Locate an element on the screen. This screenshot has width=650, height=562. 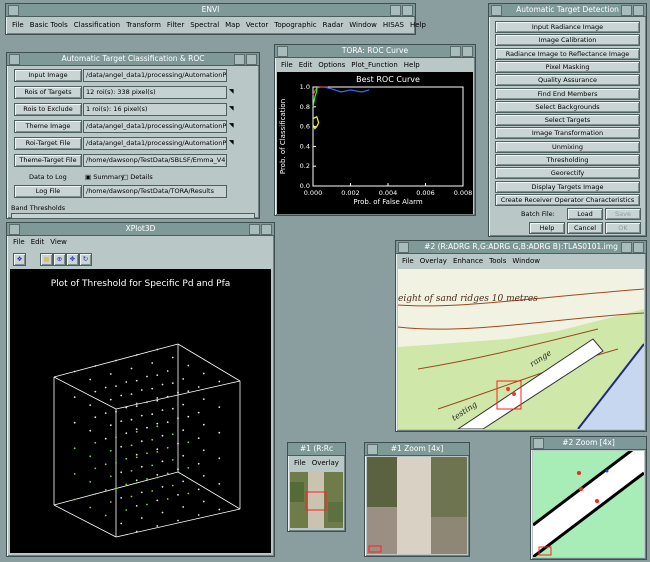
menu-basic-tools: Basic Tools is located at coordinates (49, 25).